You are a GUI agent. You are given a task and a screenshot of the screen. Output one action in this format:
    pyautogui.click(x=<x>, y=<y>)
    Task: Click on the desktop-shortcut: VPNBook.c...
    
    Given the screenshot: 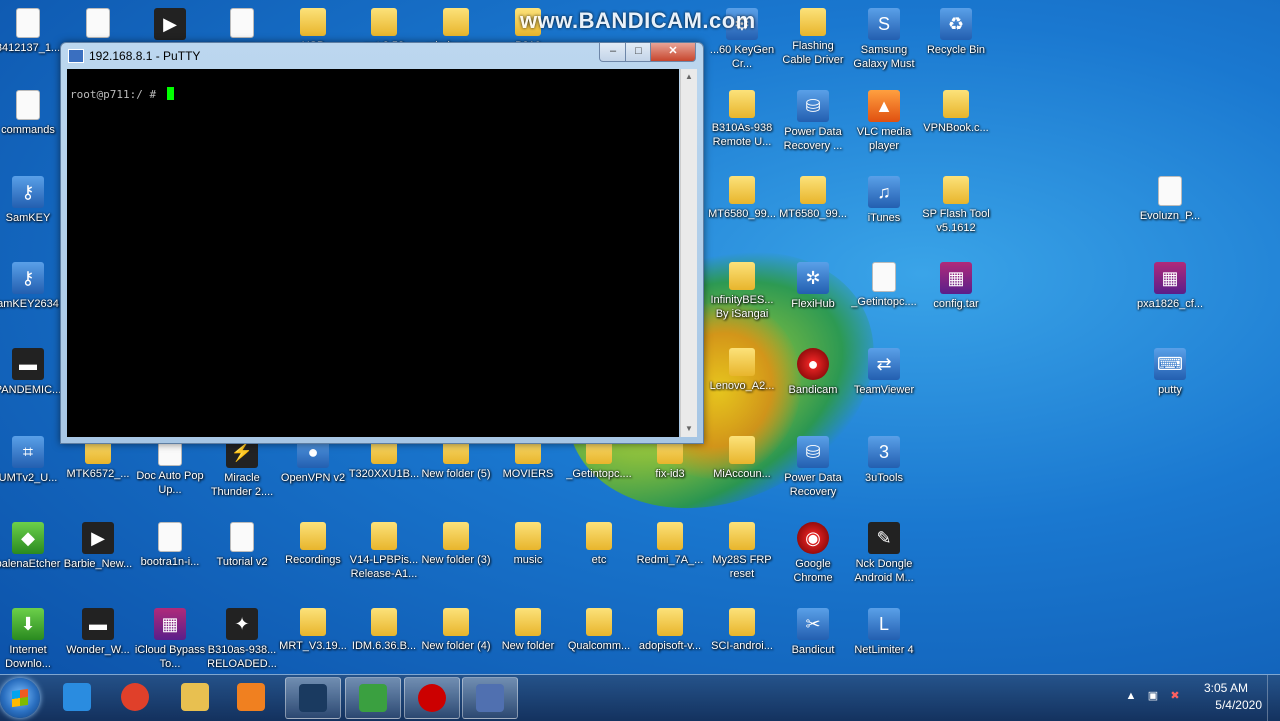 What is the action you would take?
    pyautogui.click(x=956, y=112)
    